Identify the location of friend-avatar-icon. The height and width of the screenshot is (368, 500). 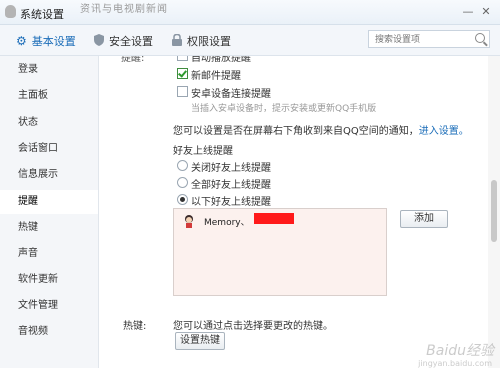
(189, 222).